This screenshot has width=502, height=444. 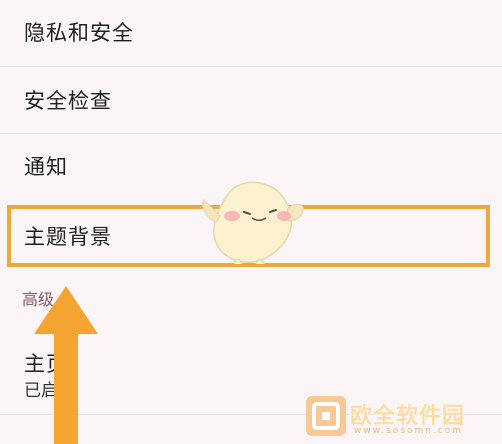 I want to click on pointer-arrow-icon, so click(x=66, y=365).